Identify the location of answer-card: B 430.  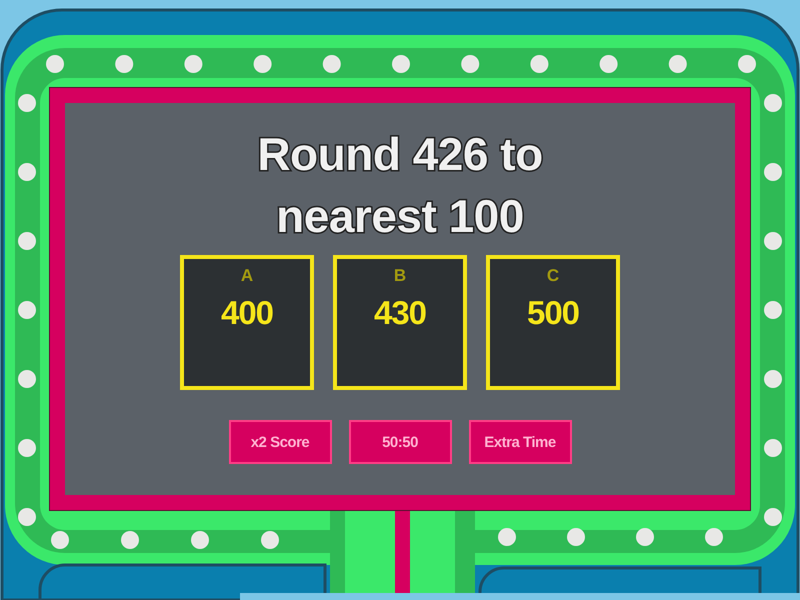
(400, 322).